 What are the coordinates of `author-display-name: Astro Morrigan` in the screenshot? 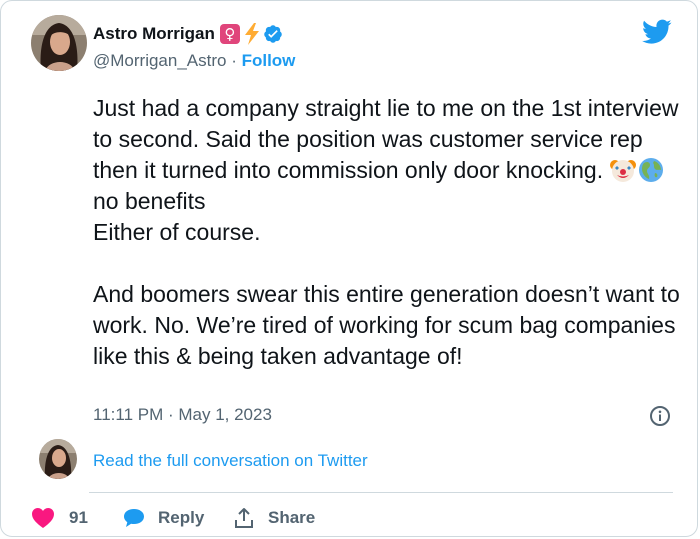 It's located at (154, 34).